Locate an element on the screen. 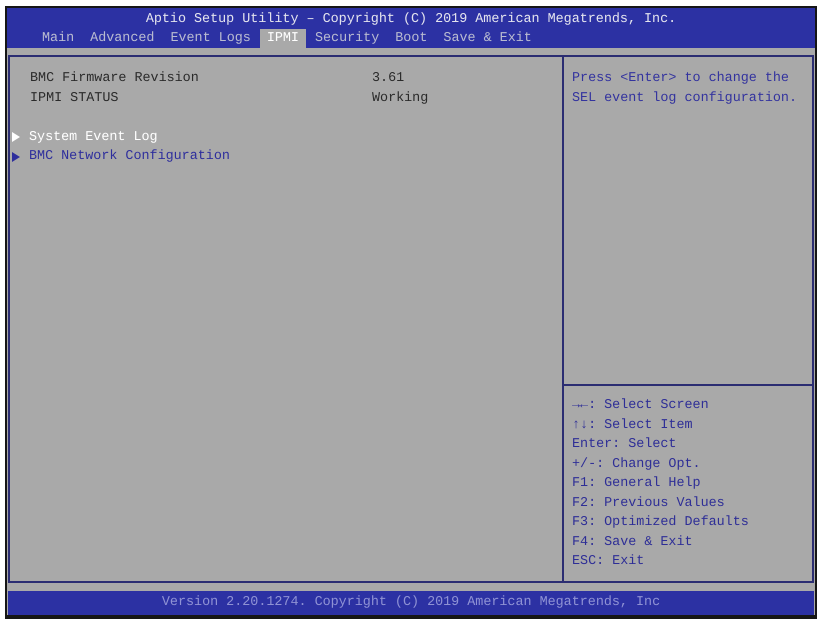 This screenshot has height=620, width=820. setting-label: IPMI STATUS is located at coordinates (74, 99).